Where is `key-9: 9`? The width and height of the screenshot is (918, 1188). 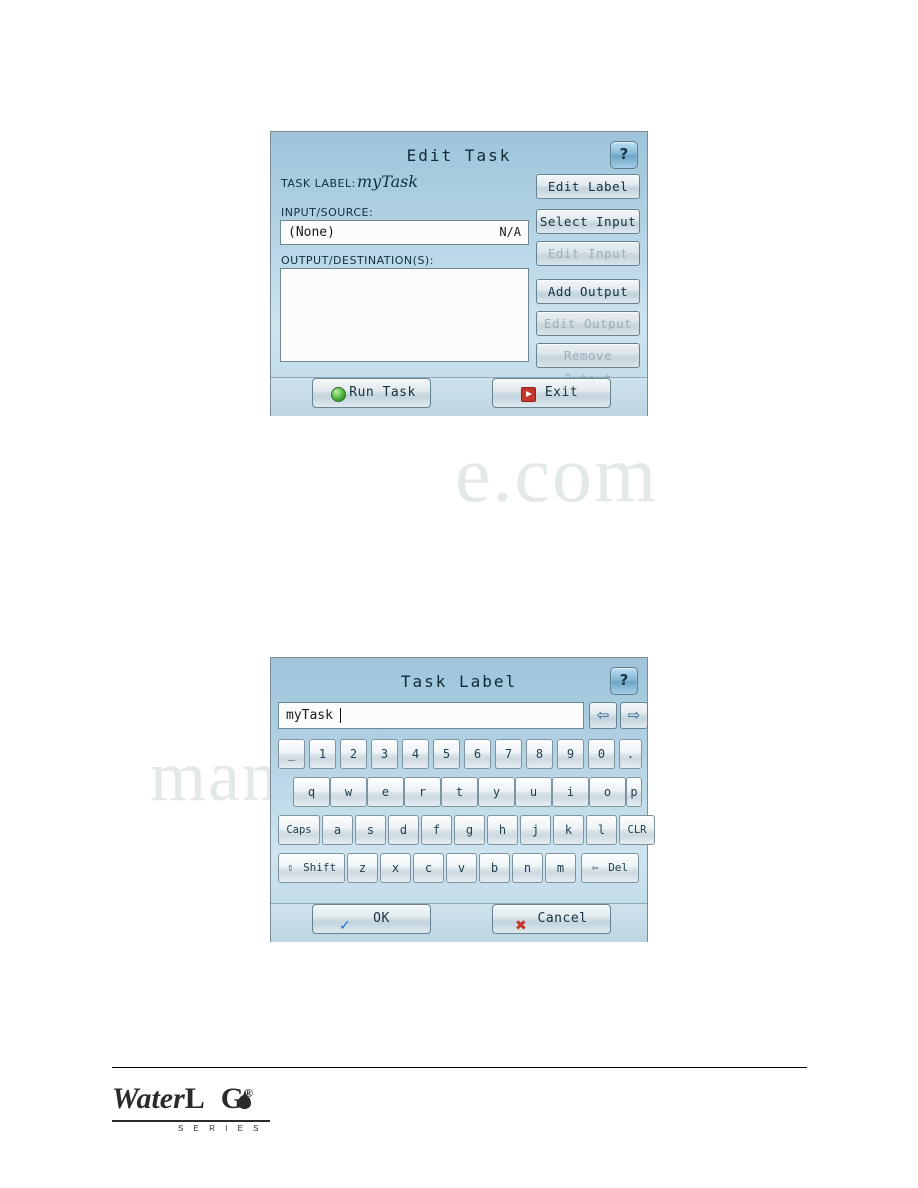
key-9: 9 is located at coordinates (570, 754).